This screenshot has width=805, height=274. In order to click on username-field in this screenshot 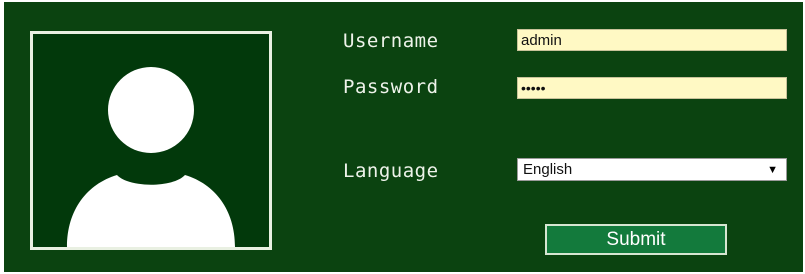, I will do `click(652, 40)`.